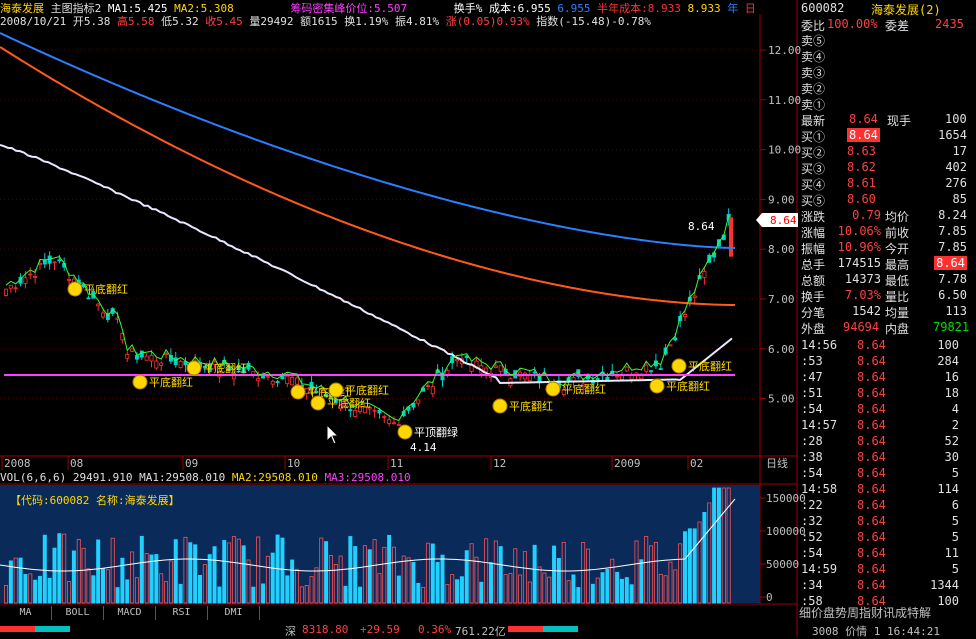 This screenshot has width=976, height=639. I want to click on stock-title: 海泰发展(2), so click(906, 10).